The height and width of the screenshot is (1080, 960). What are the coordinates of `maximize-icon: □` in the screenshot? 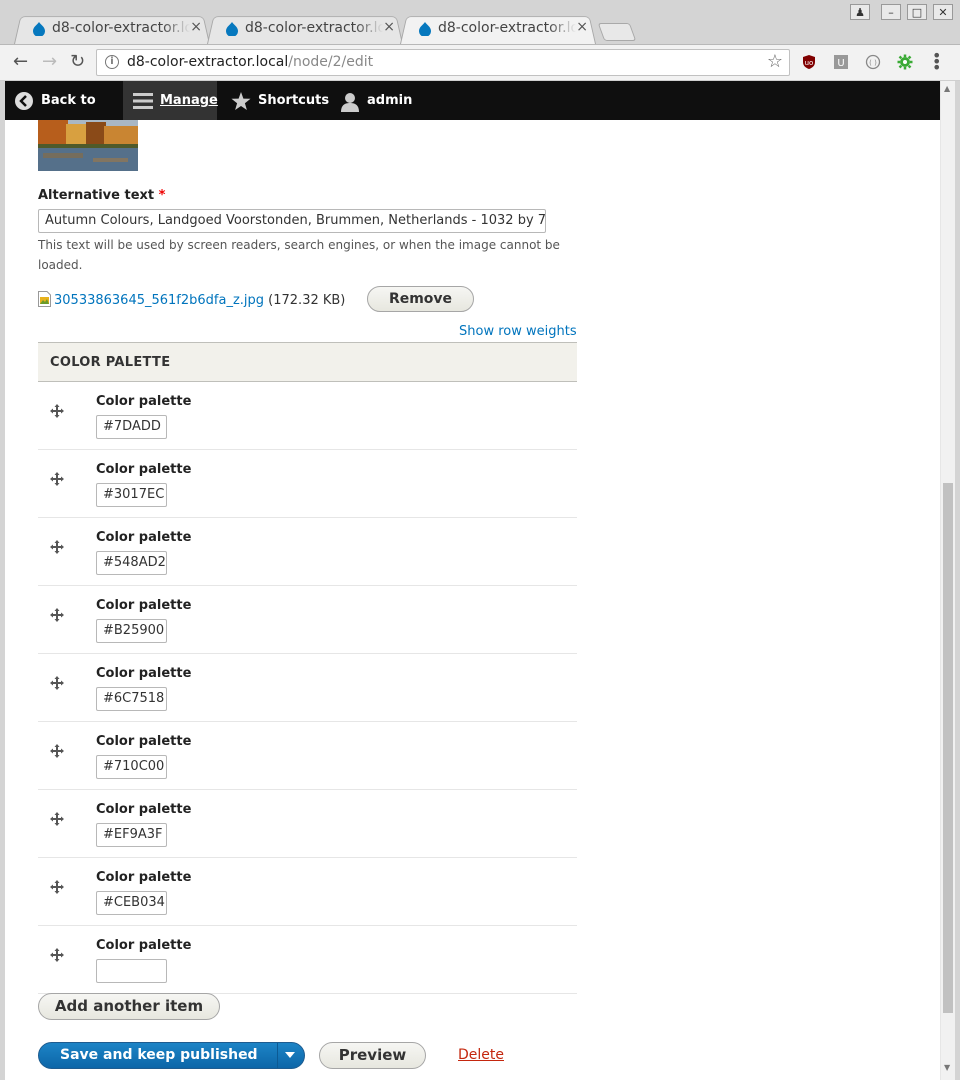 It's located at (917, 12).